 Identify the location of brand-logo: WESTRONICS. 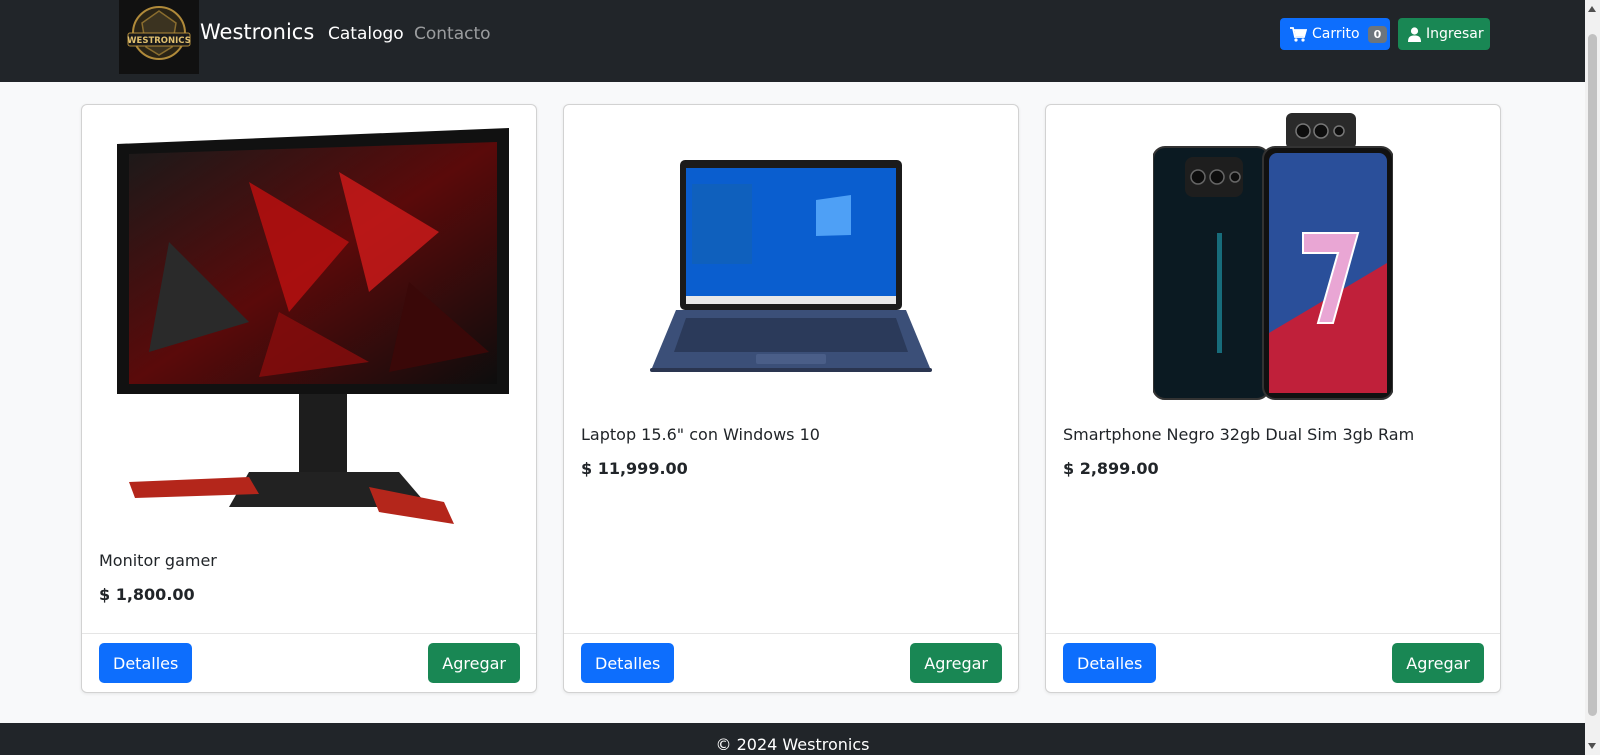
(159, 37).